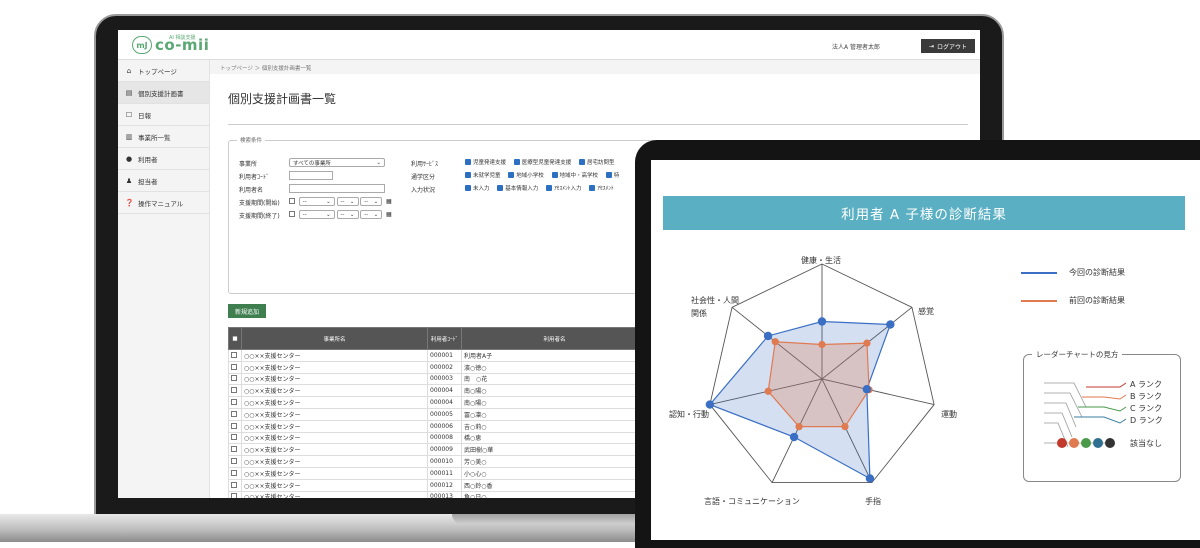 The width and height of the screenshot is (1200, 548). What do you see at coordinates (259, 216) in the screenshot?
I see `period-end-label: 支援期間(終了)` at bounding box center [259, 216].